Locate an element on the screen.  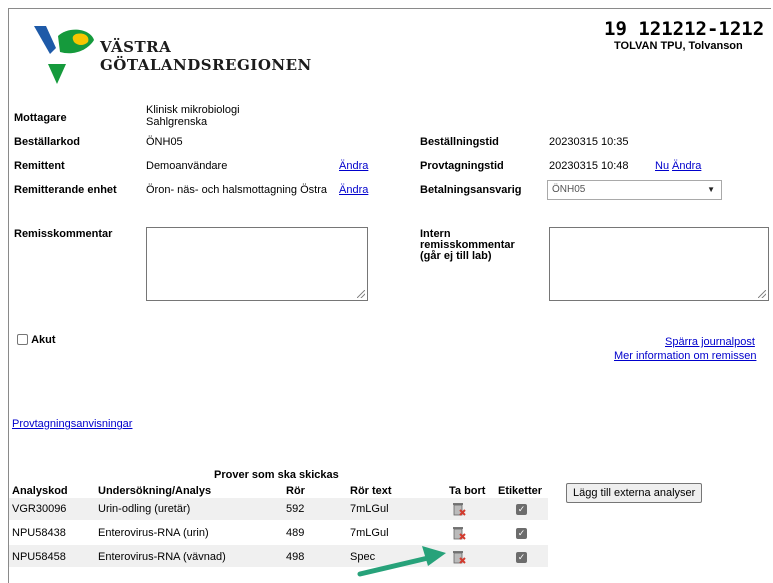
remisskommentar-label: Remisskommentar is located at coordinates (63, 234).